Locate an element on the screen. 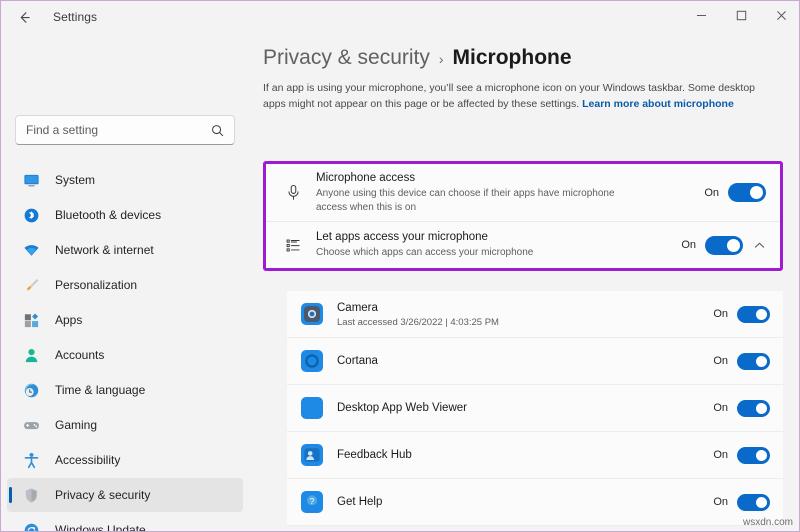 This screenshot has height=532, width=800. search-box is located at coordinates (125, 130).